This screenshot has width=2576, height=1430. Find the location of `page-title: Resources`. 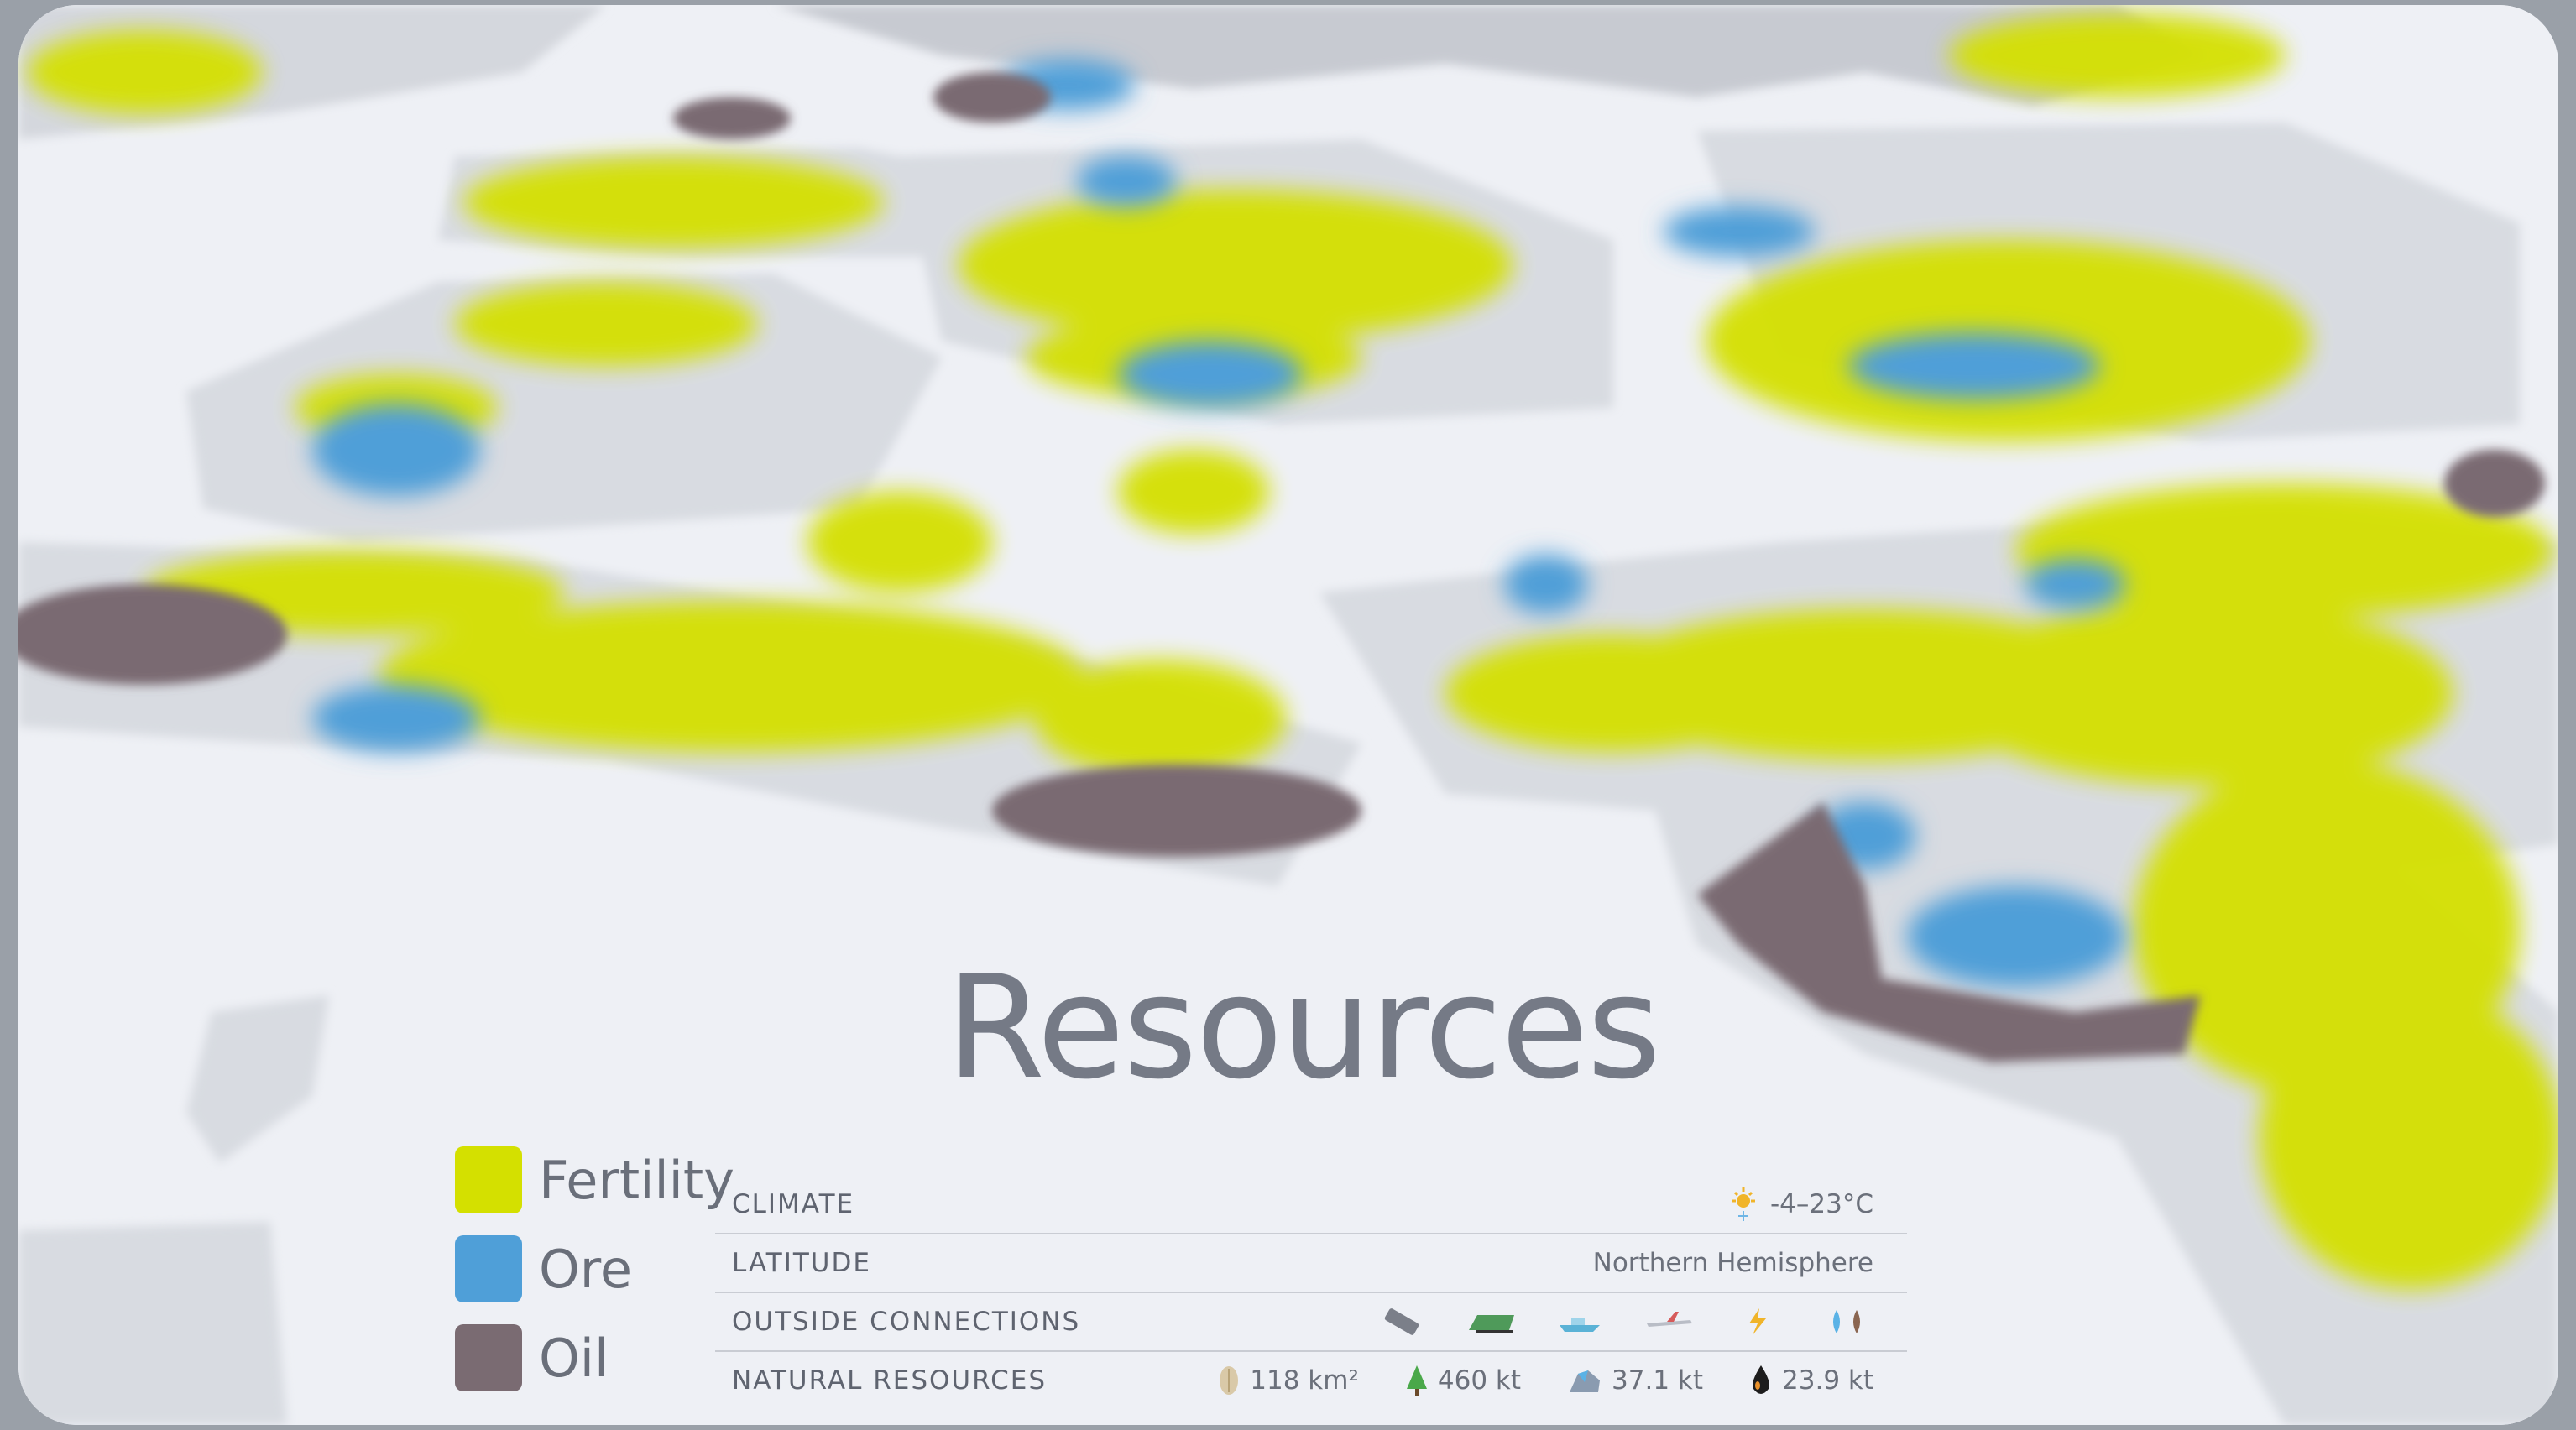

page-title: Resources is located at coordinates (1303, 1028).